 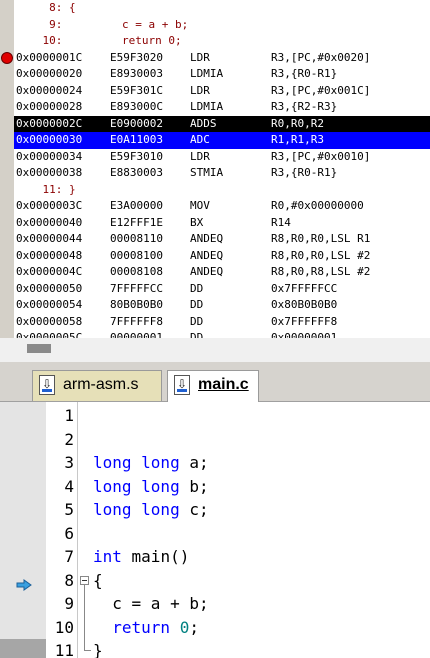 What do you see at coordinates (215, 157) in the screenshot?
I see `disassembly-line: 0x00000034 E59F3010 LDR R3,[PC,#0x0010]` at bounding box center [215, 157].